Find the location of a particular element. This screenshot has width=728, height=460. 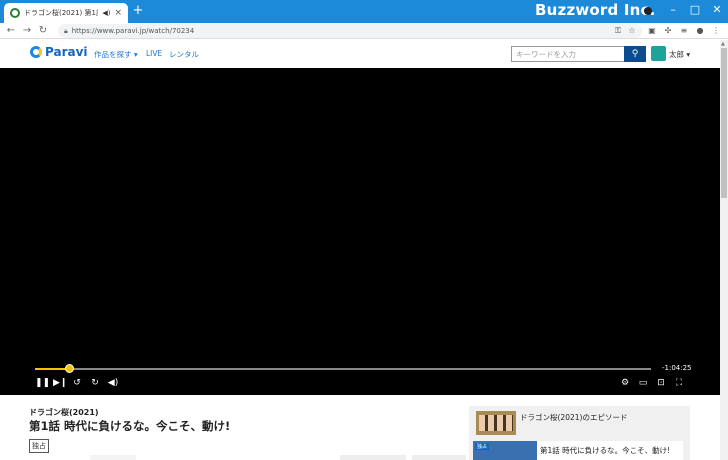

logo-text: Paravi is located at coordinates (66, 52).